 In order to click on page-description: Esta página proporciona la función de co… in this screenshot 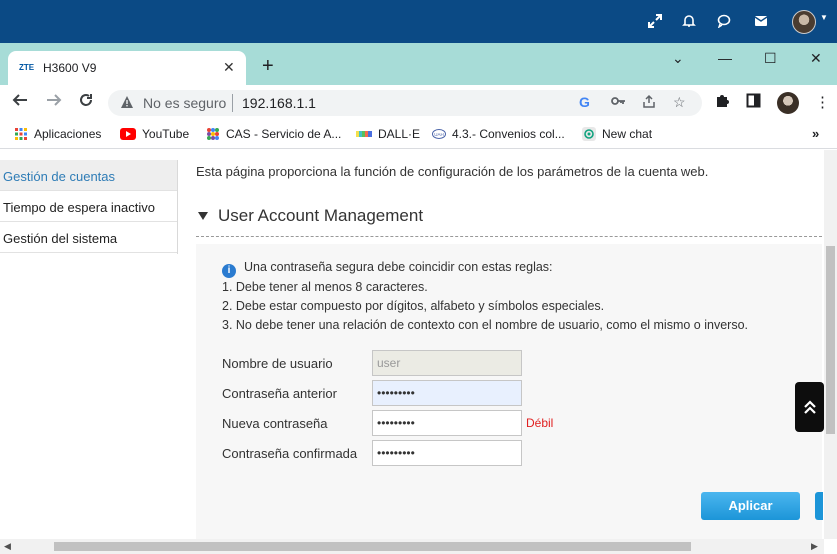, I will do `click(452, 171)`.